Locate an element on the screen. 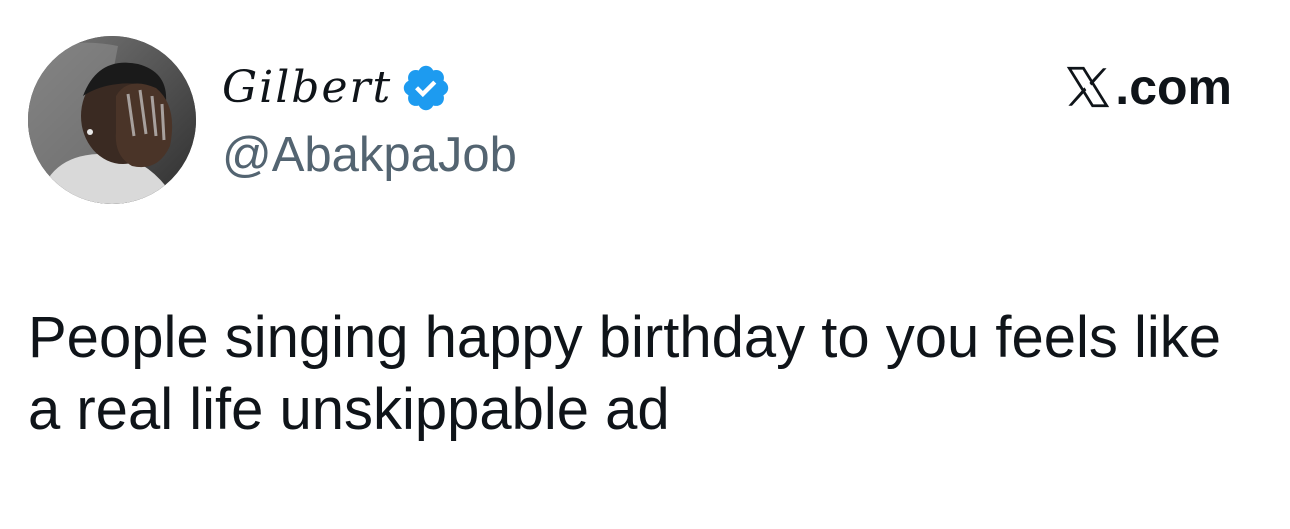 This screenshot has height=529, width=1290. x-com-brand: .com is located at coordinates (1147, 87).